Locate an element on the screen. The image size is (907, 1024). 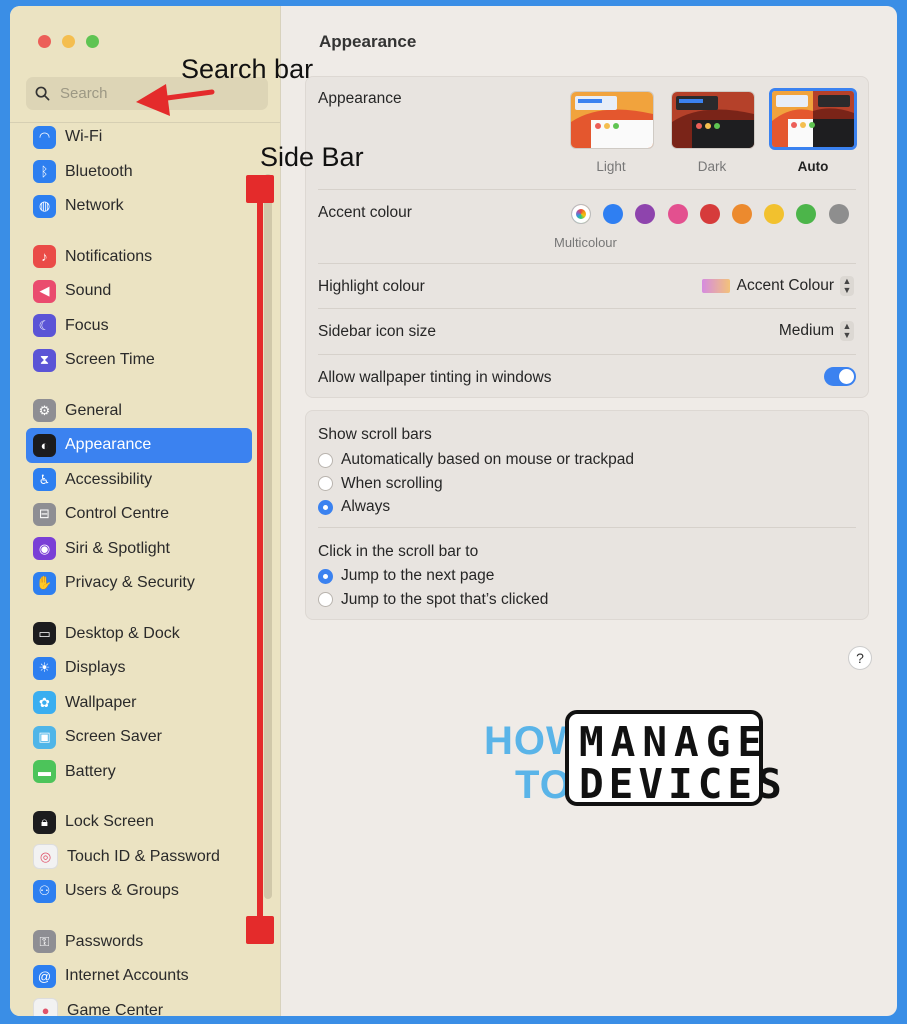
radio-option: Always is located at coordinates (354, 507).